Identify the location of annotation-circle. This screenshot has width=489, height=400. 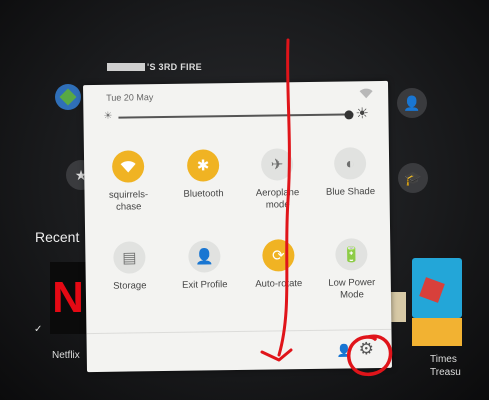
(370, 355).